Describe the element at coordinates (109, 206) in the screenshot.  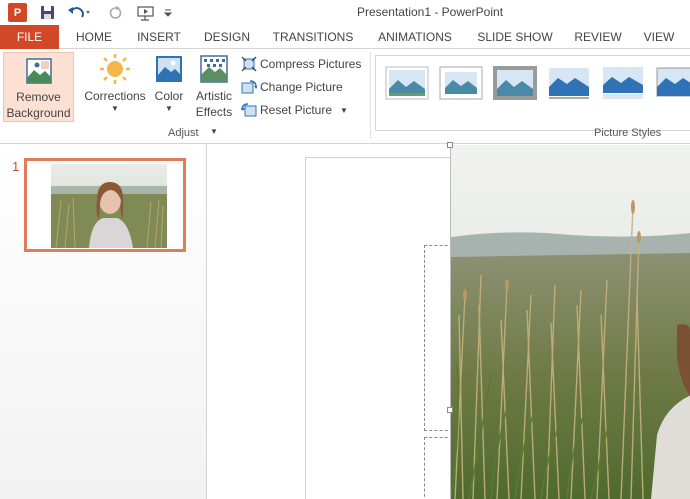
I see `thumbnail-photo` at that location.